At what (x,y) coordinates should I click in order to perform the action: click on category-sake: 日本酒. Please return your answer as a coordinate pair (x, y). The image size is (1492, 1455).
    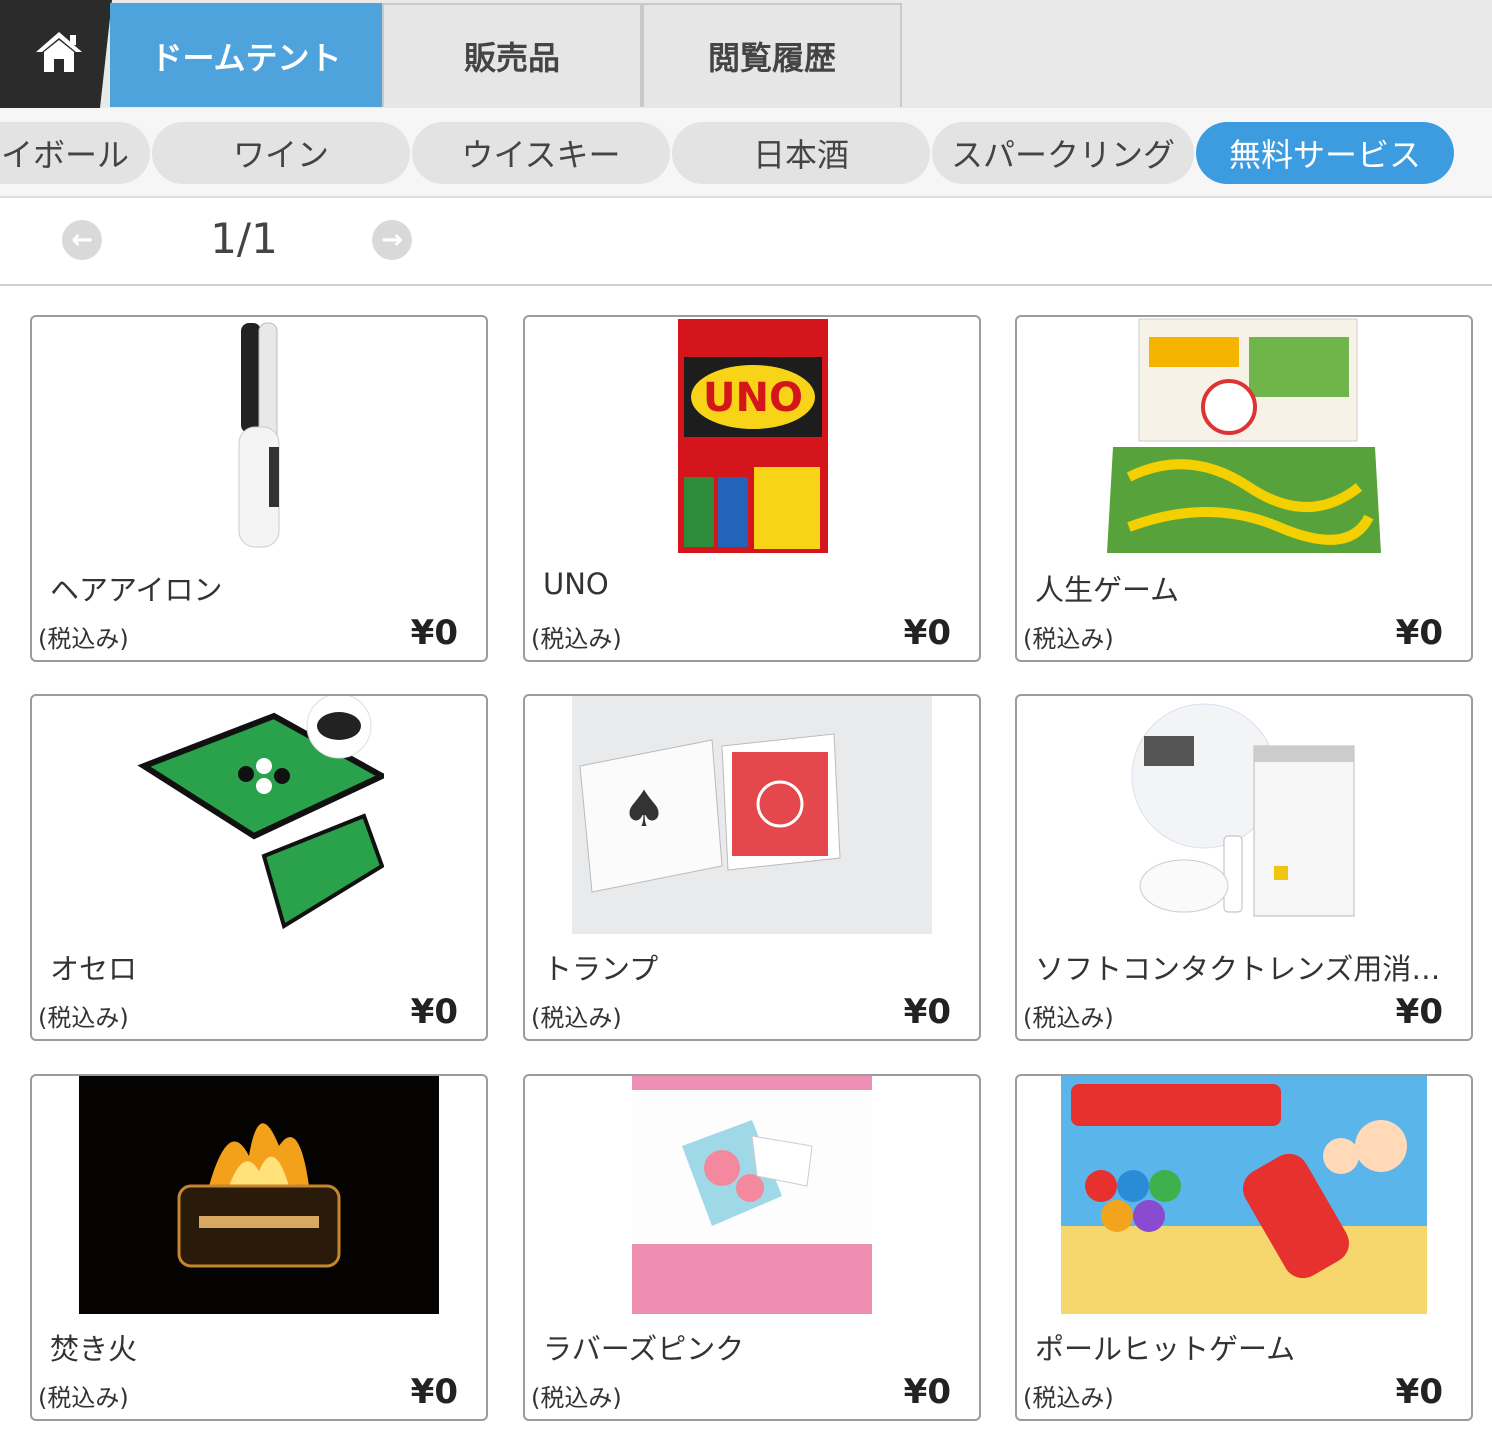
    Looking at the image, I should click on (801, 153).